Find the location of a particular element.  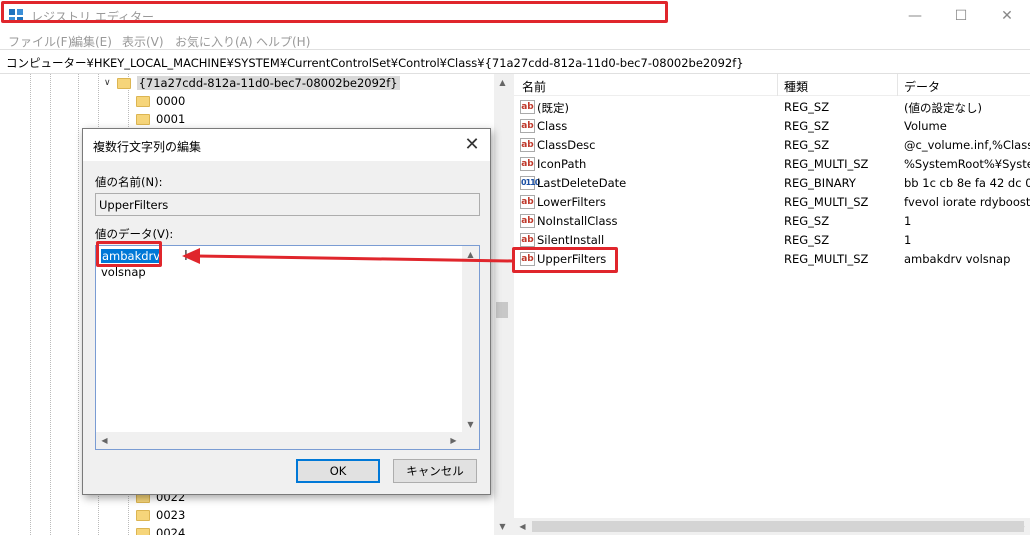

dialog-title: 複数行文字列の編集 is located at coordinates (147, 147).